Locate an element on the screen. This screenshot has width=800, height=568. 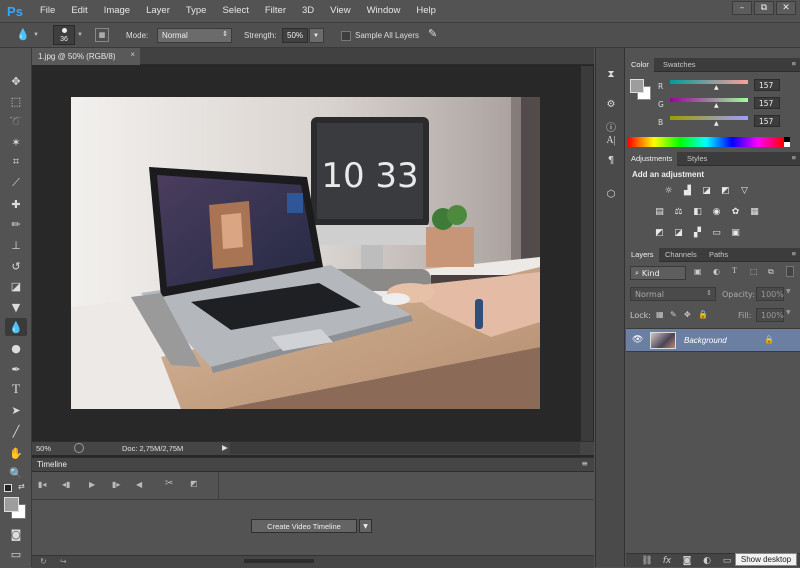
previous-frame-icon: ◂▮ is located at coordinates (66, 484).